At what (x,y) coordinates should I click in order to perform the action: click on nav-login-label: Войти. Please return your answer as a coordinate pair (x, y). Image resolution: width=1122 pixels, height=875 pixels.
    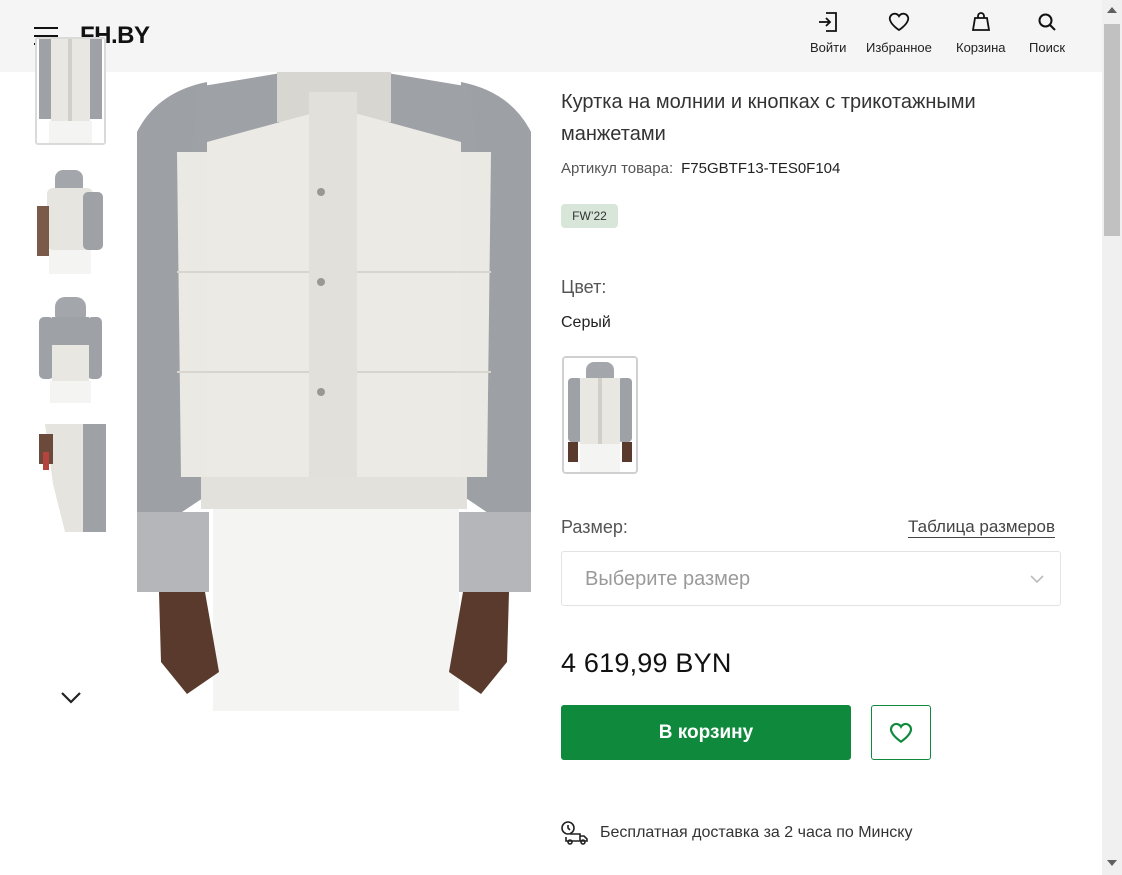
    Looking at the image, I should click on (828, 47).